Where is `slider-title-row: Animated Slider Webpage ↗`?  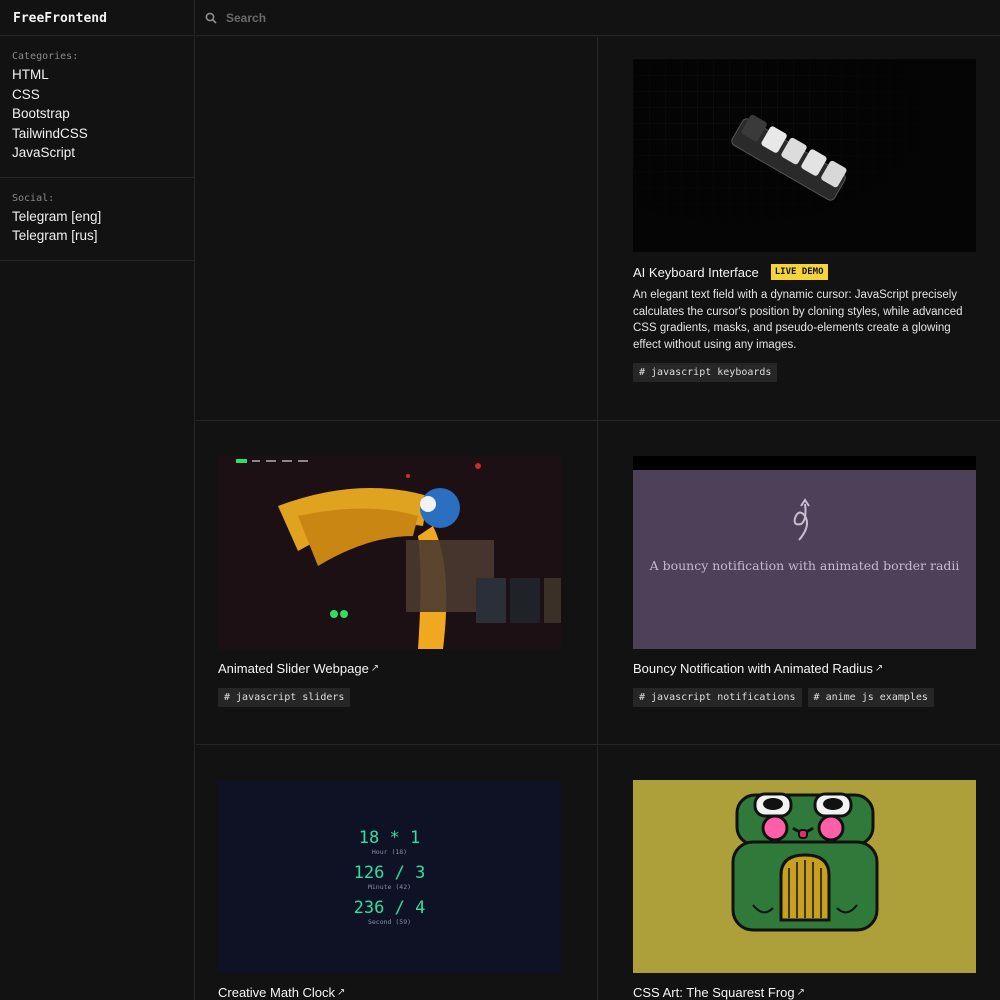
slider-title-row: Animated Slider Webpage ↗ is located at coordinates (298, 668).